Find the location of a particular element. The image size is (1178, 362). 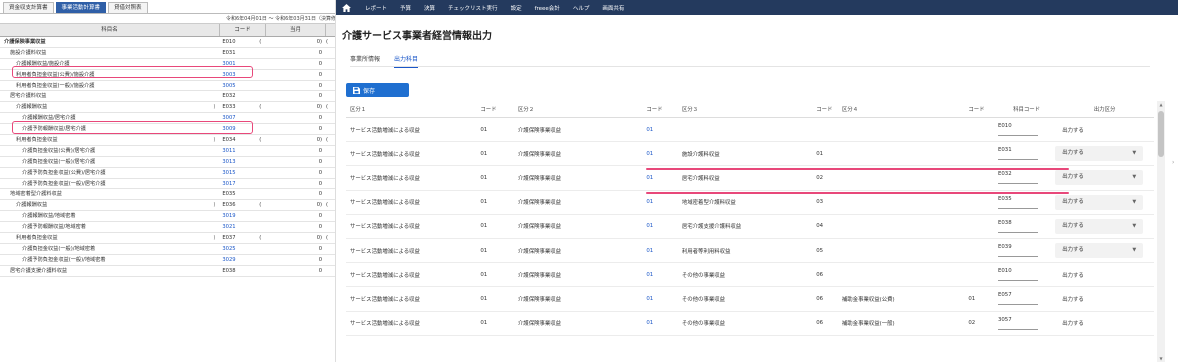

table-row: 利用者負担金収益(公費)/施設介護 3003 0 is located at coordinates (167, 75).